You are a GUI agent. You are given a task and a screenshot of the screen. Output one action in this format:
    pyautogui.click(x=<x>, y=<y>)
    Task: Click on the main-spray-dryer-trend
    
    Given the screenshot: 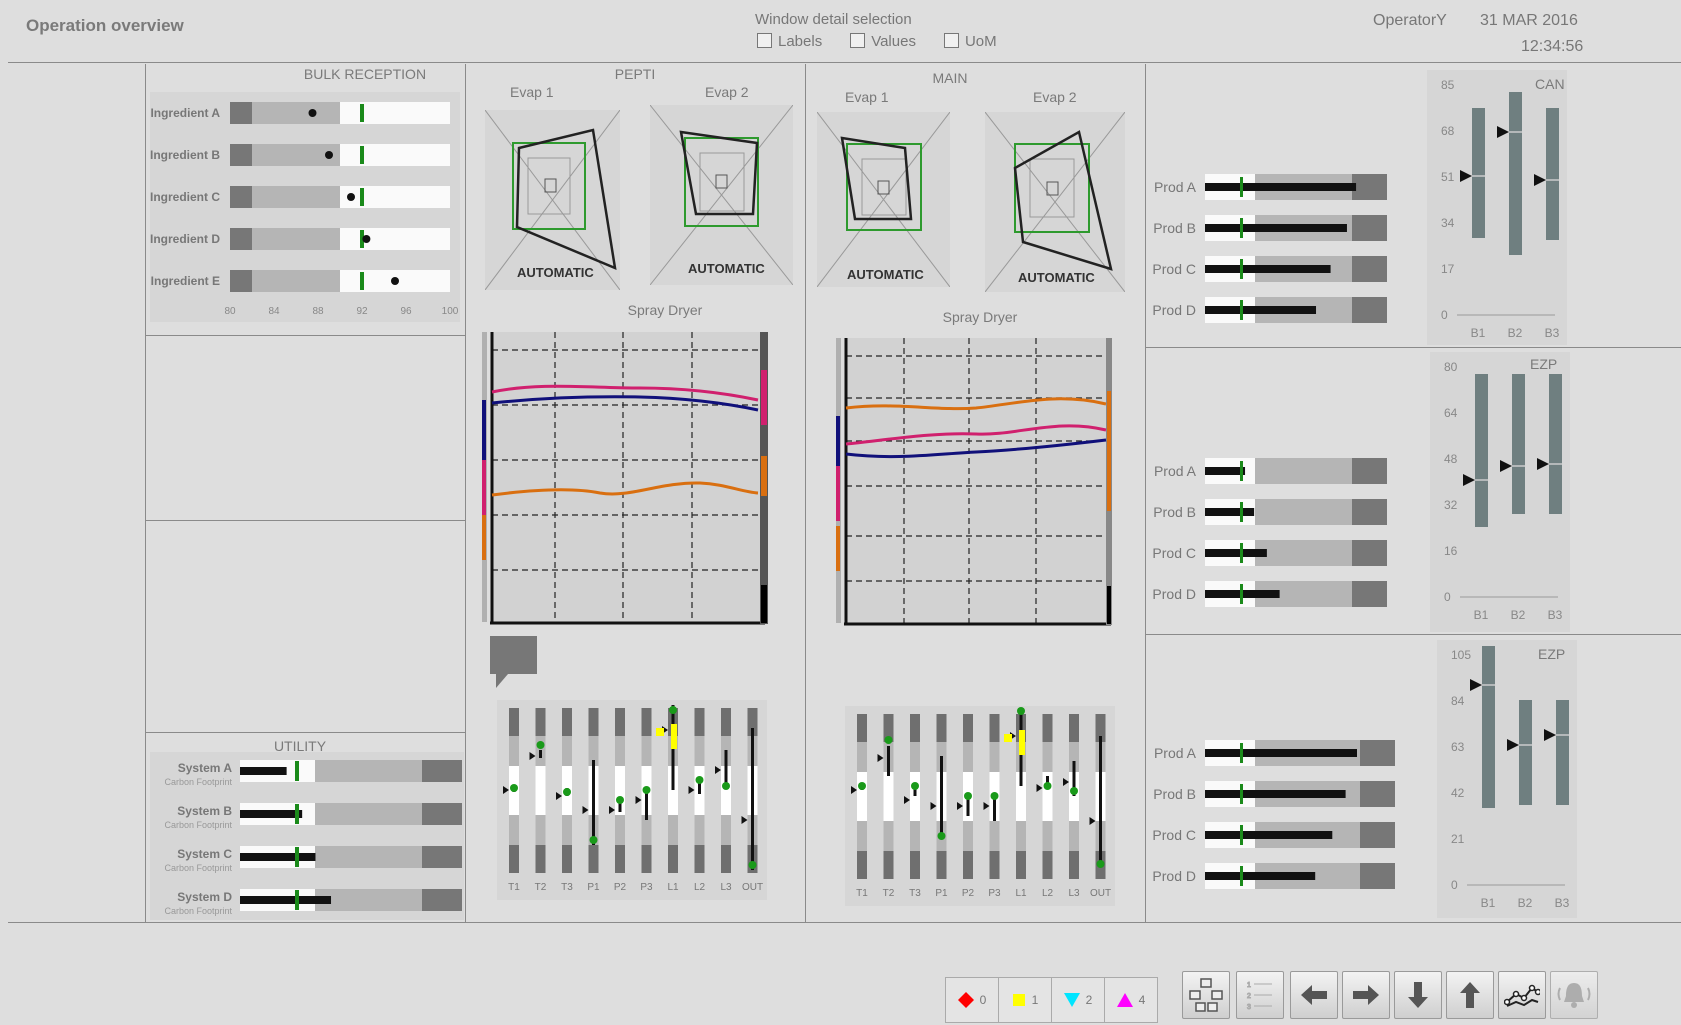 What is the action you would take?
    pyautogui.click(x=976, y=483)
    